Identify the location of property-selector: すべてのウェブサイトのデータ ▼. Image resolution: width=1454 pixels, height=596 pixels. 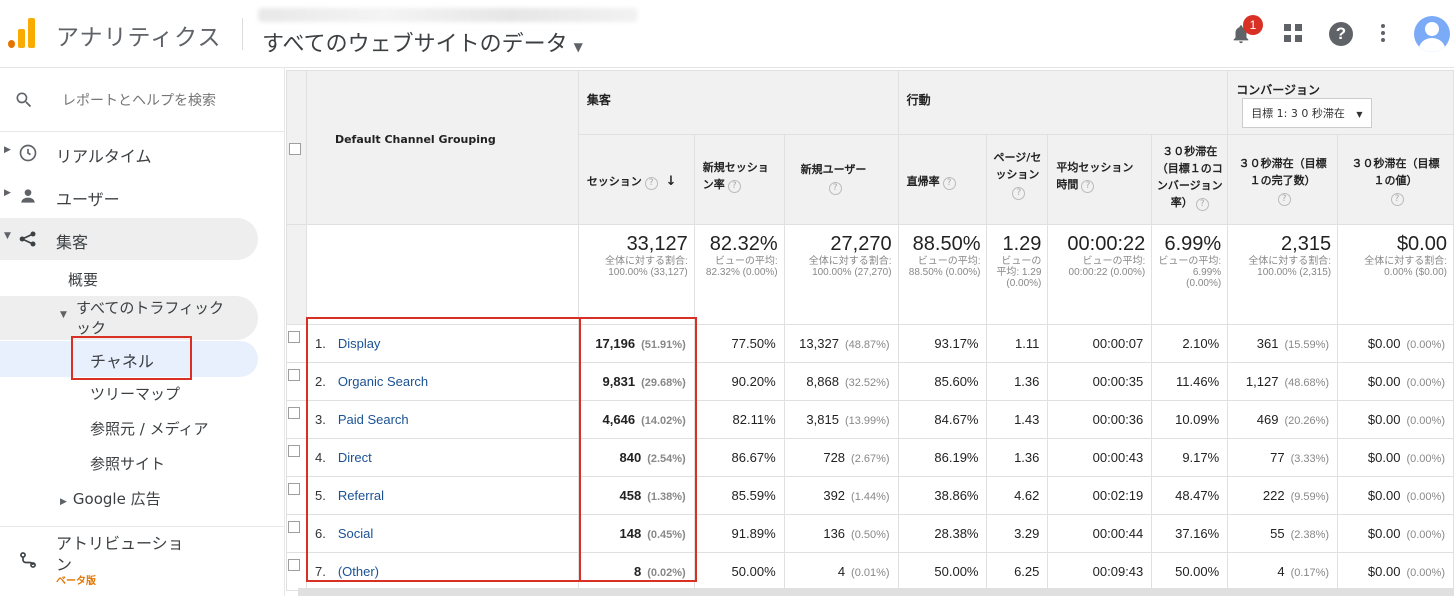
(422, 42).